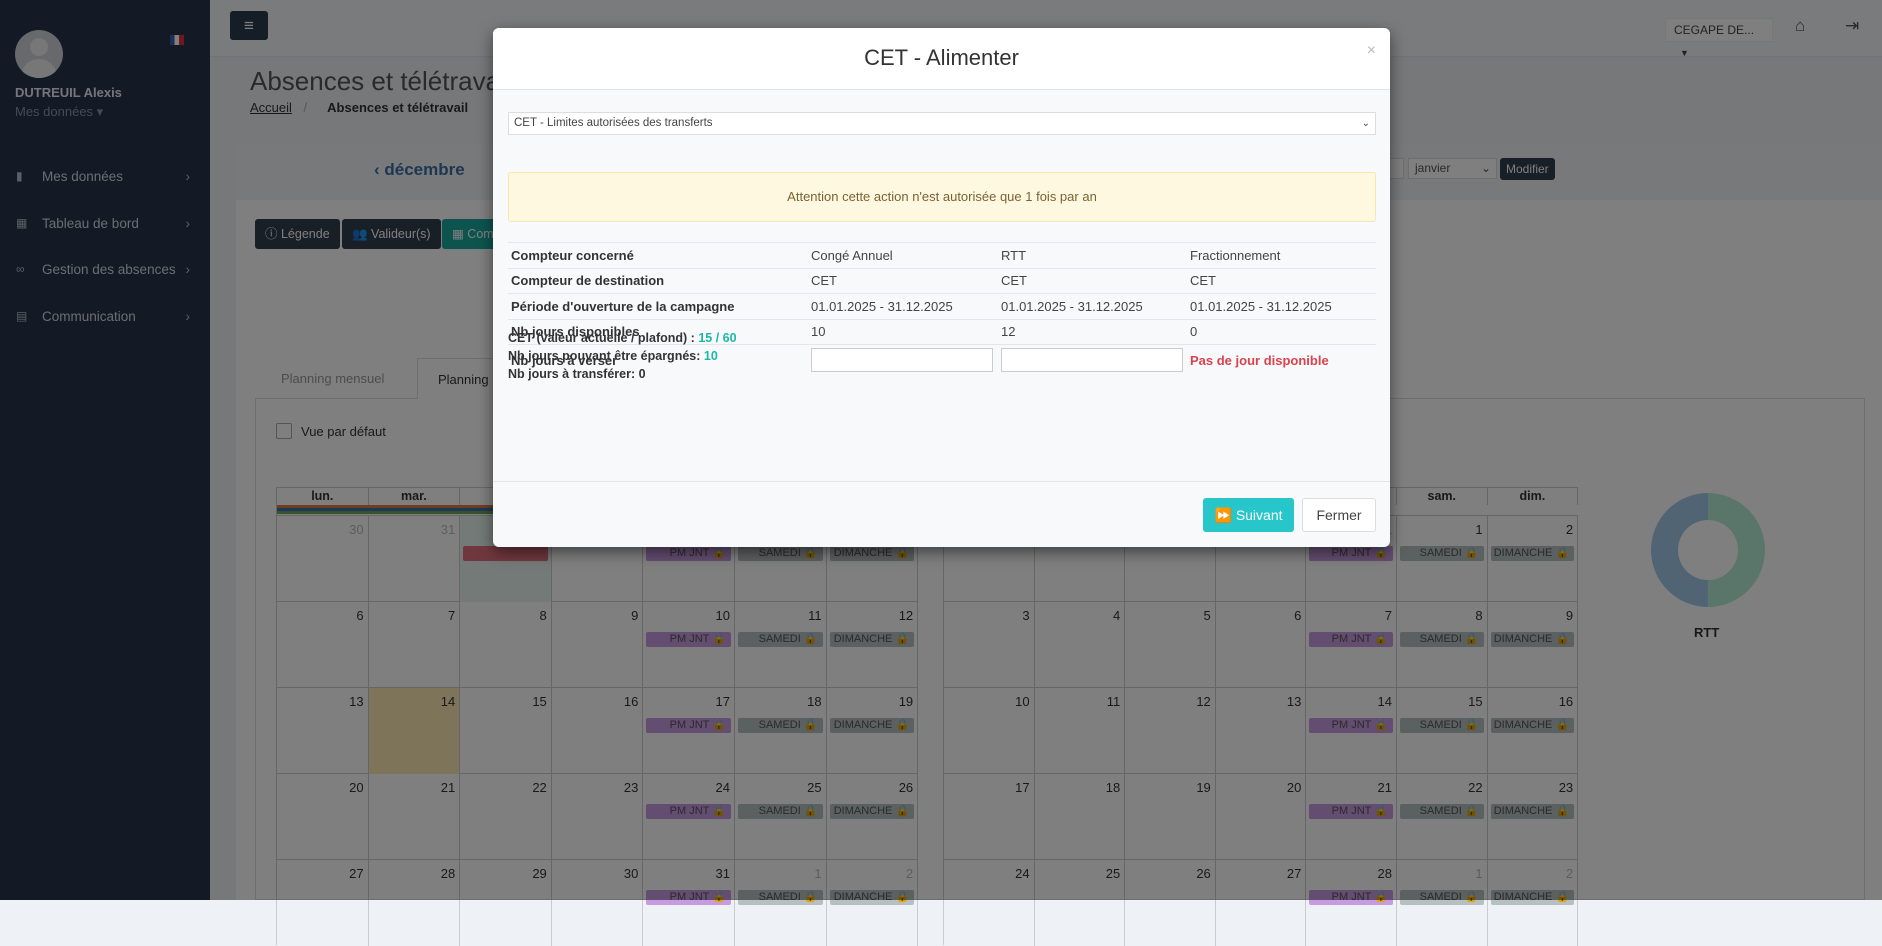 The height and width of the screenshot is (946, 1882). What do you see at coordinates (658, 280) in the screenshot?
I see `row-label: Compteur de destination` at bounding box center [658, 280].